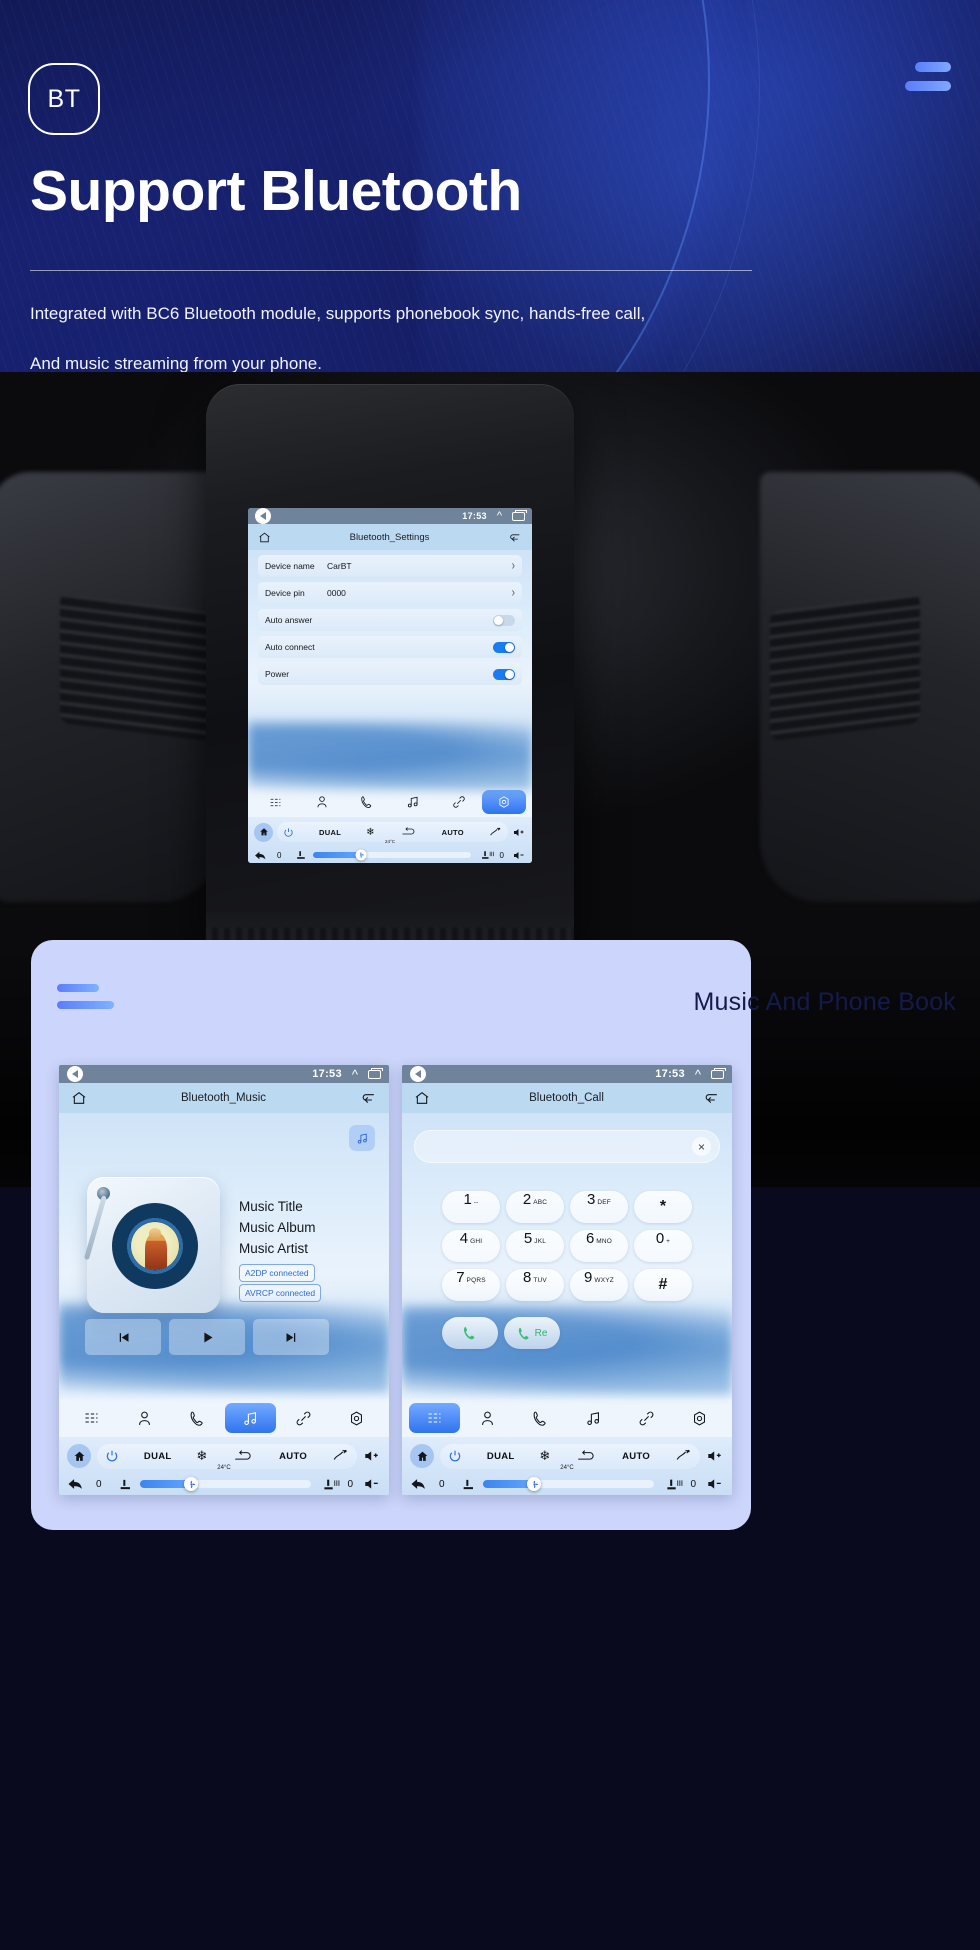 Image resolution: width=980 pixels, height=1950 pixels. Describe the element at coordinates (123, 1337) in the screenshot. I see `previous-track-button` at that location.